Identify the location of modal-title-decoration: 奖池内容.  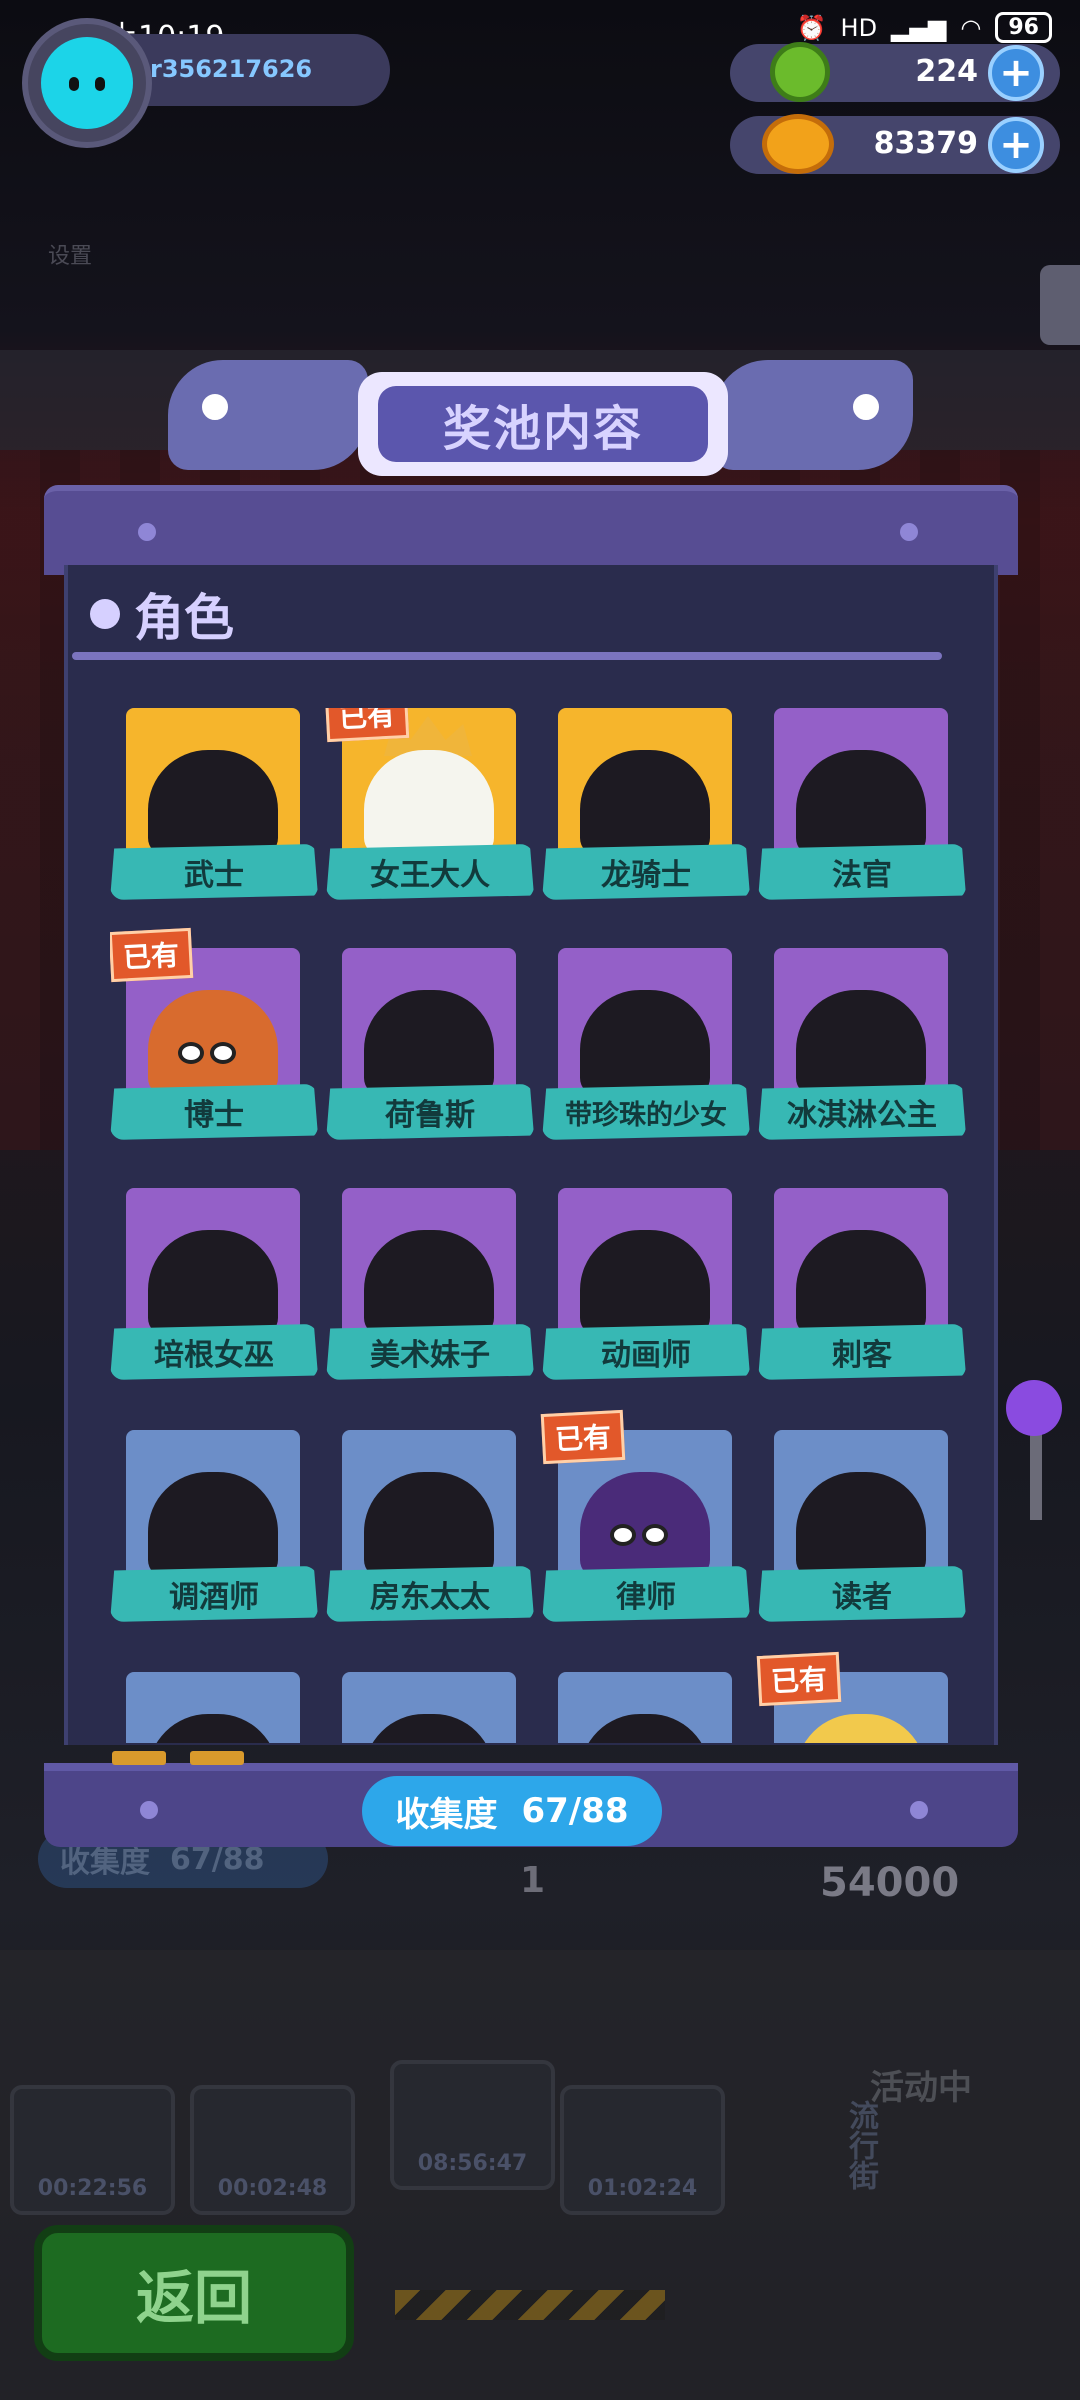
(540, 425).